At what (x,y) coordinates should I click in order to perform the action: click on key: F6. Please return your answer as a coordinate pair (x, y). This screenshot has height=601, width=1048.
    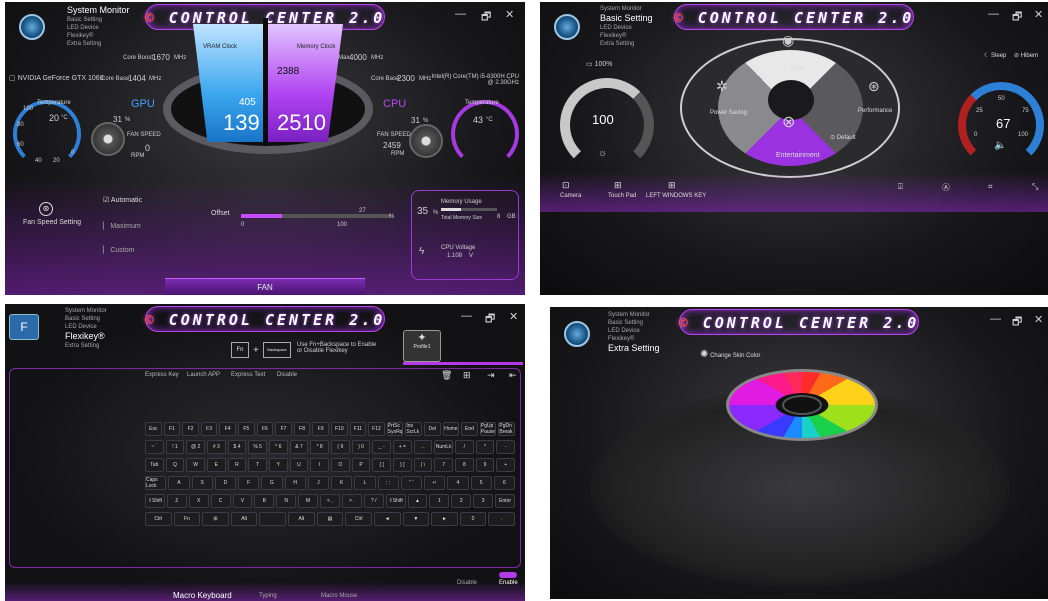
    Looking at the image, I should click on (265, 429).